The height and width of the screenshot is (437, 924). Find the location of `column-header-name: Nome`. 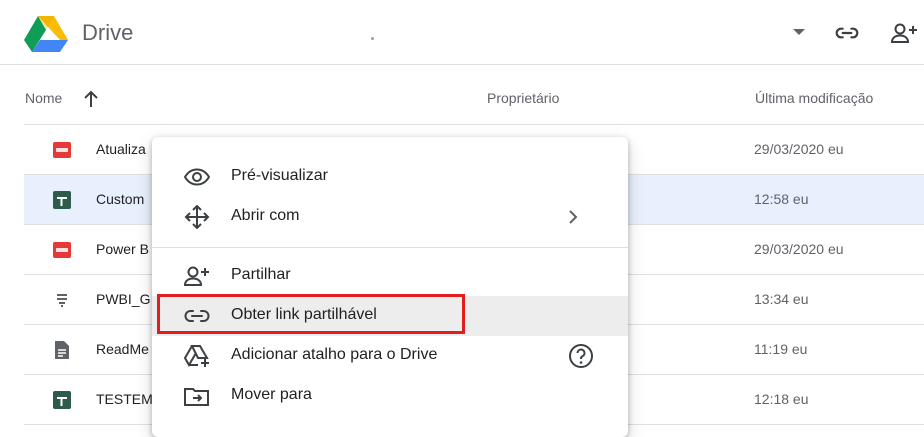

column-header-name: Nome is located at coordinates (43, 98).